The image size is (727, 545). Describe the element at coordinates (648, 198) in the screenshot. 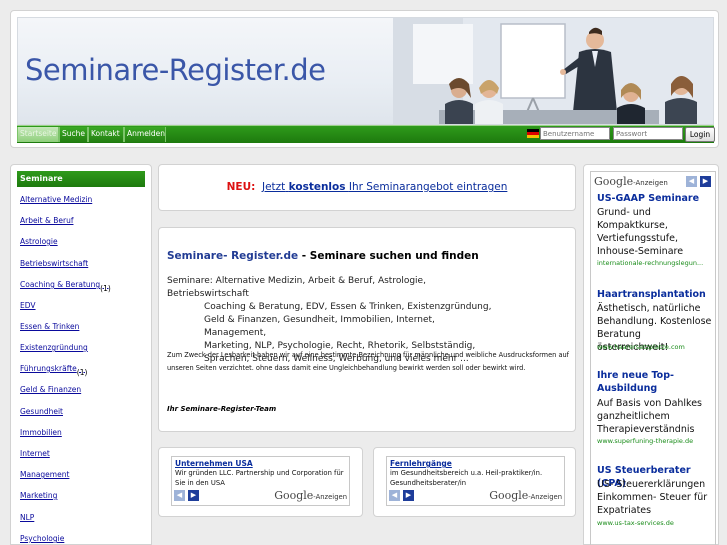

I see `ad-title: US-GAAP Seminare` at that location.